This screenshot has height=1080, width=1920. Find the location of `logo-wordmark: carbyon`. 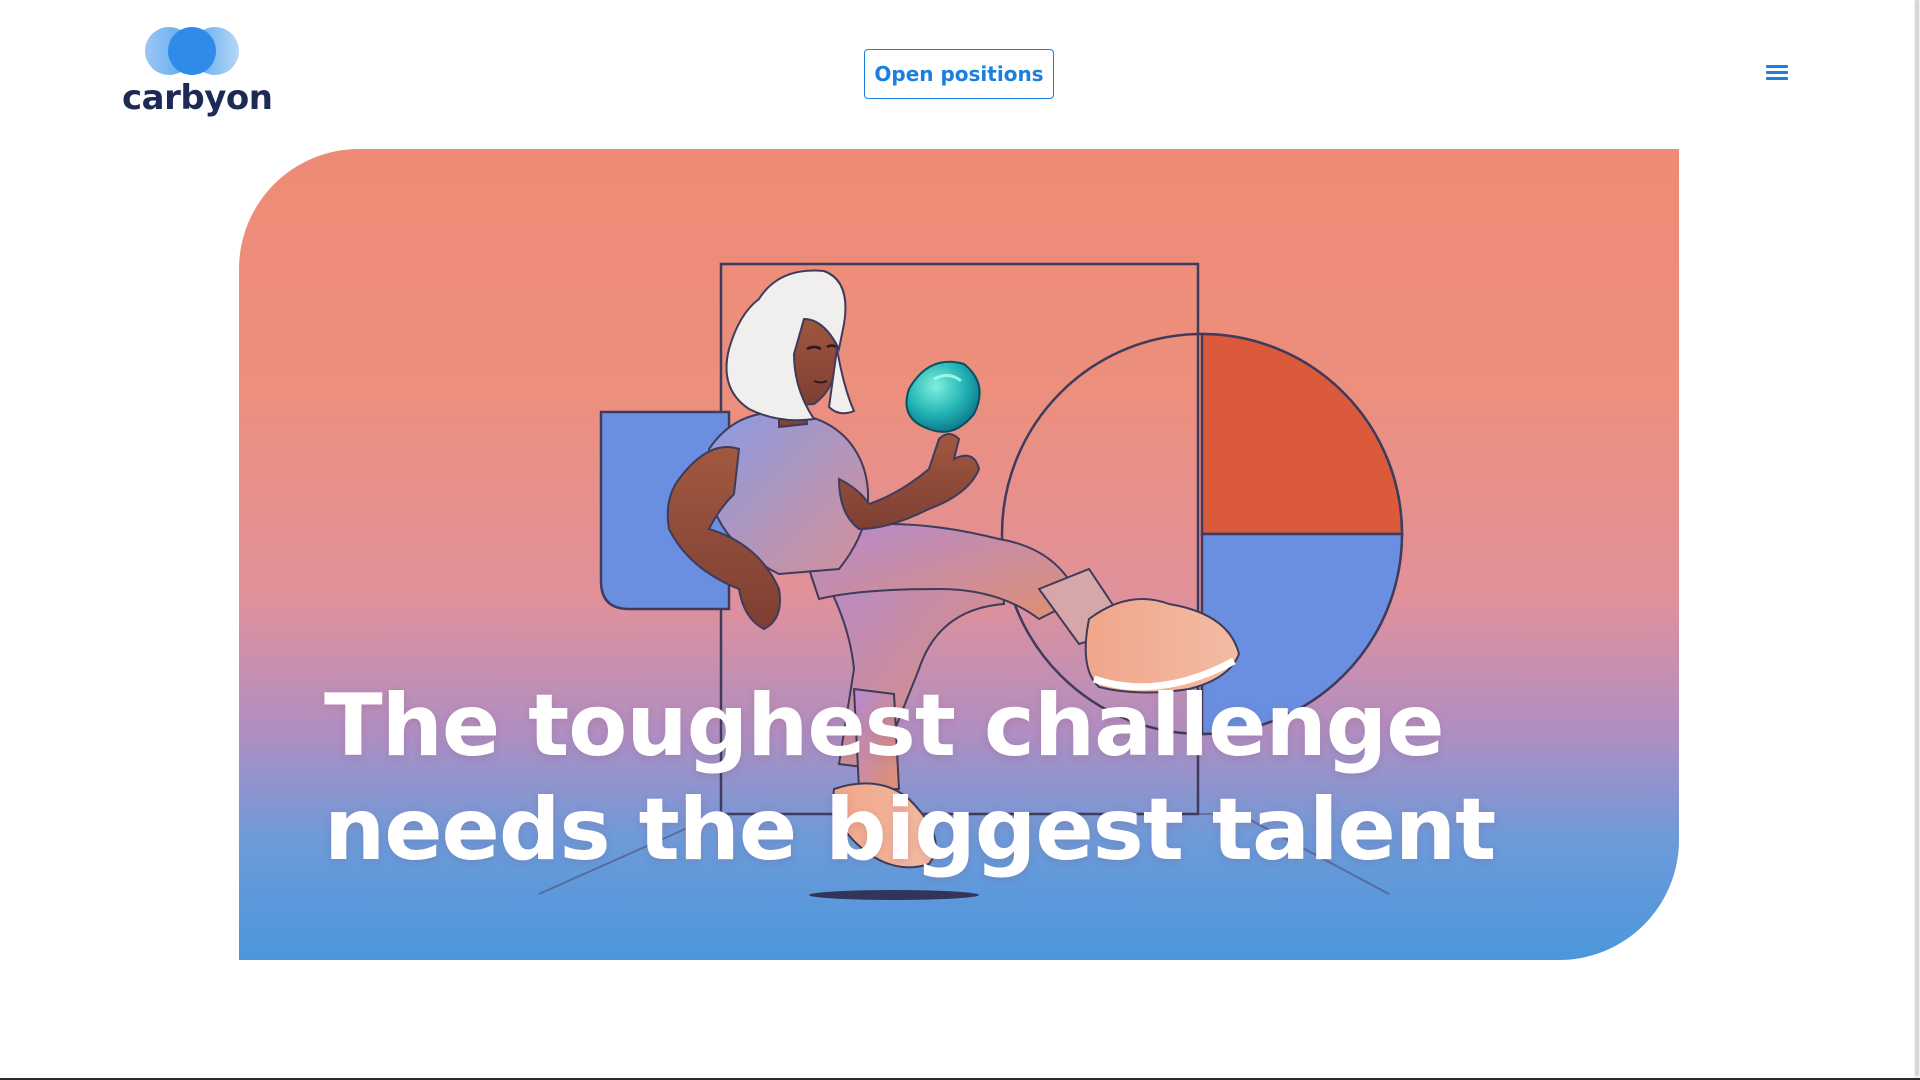

logo-wordmark: carbyon is located at coordinates (197, 98).